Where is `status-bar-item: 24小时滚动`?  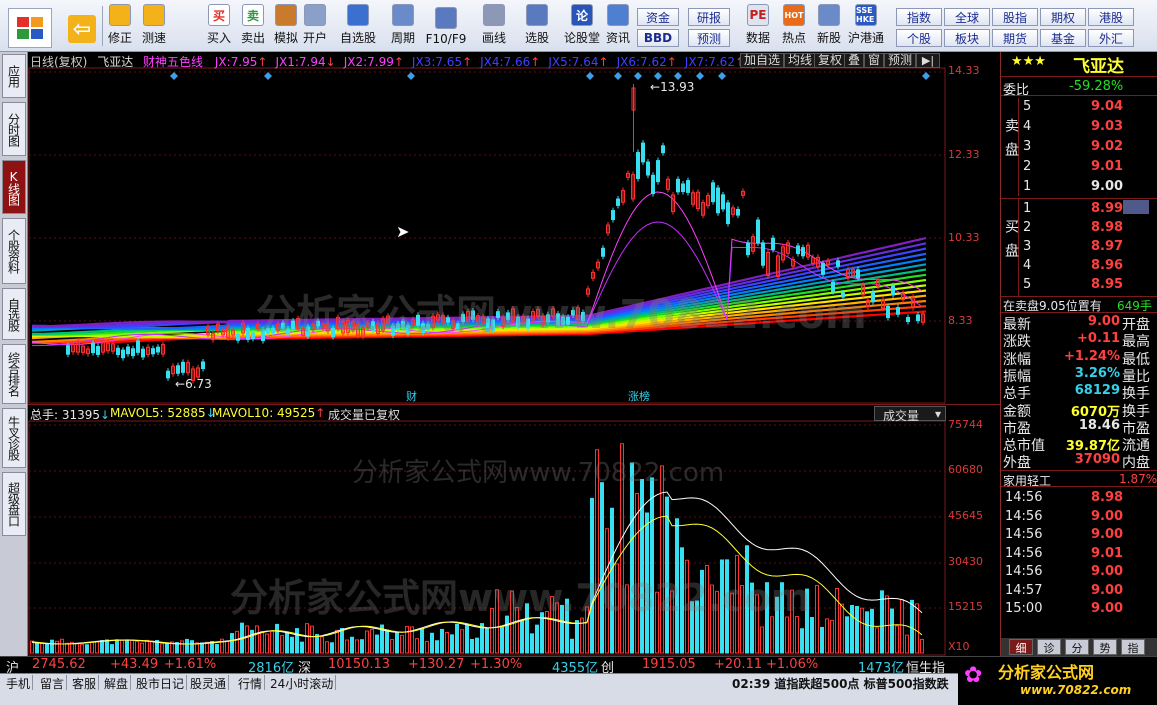
status-bar-item: 24小时滚动 is located at coordinates (302, 683).